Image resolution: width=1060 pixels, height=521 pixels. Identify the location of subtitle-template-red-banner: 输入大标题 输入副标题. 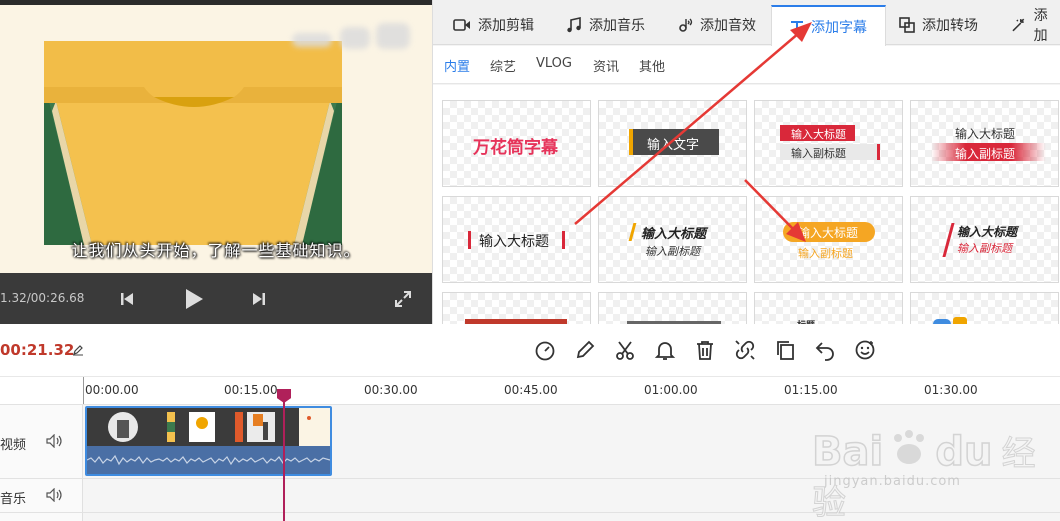
(828, 143).